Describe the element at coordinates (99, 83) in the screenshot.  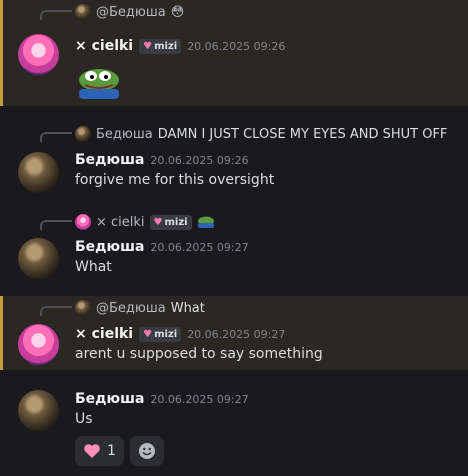
I see `pepe-sticker` at that location.